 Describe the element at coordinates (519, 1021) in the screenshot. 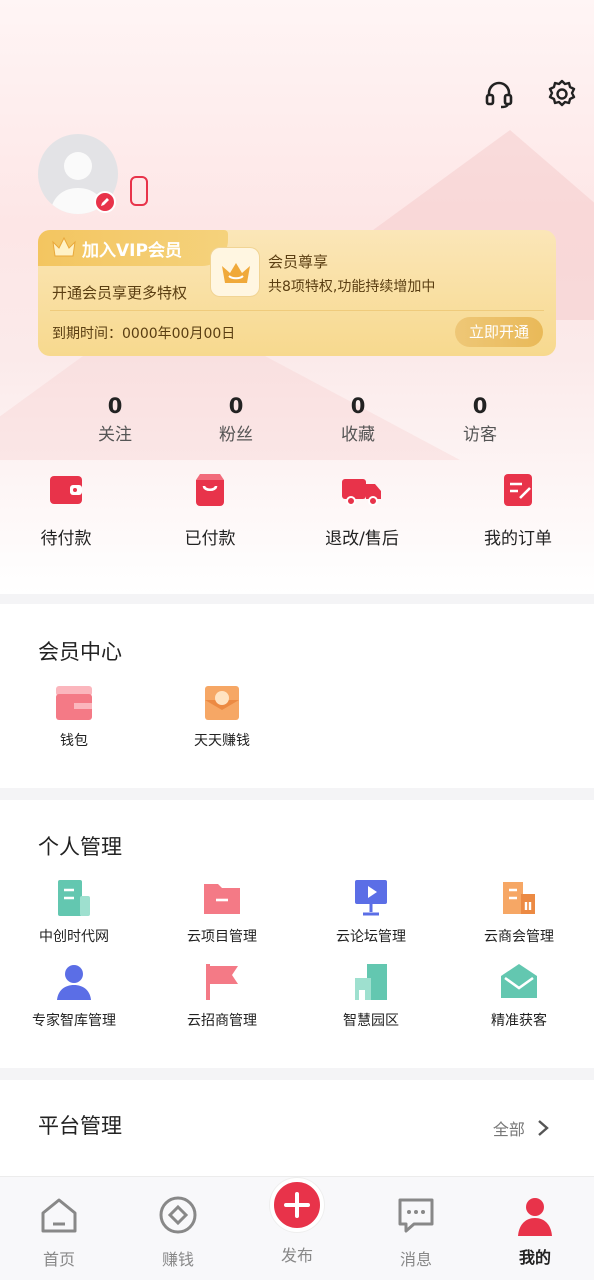

I see `item-label: 精准获客` at that location.